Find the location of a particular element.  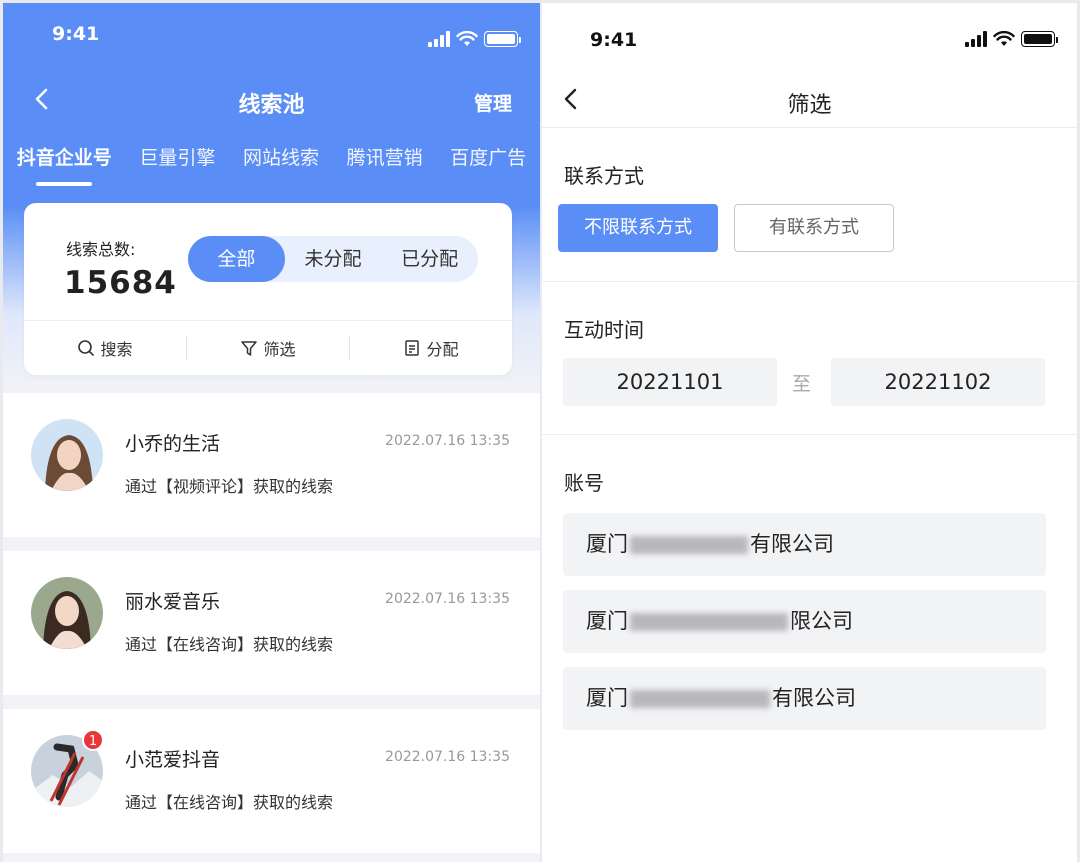

source-tabs: 抖音企业号 巨量引擎 网站线索 腾讯营销 百度广告 is located at coordinates (271, 156).